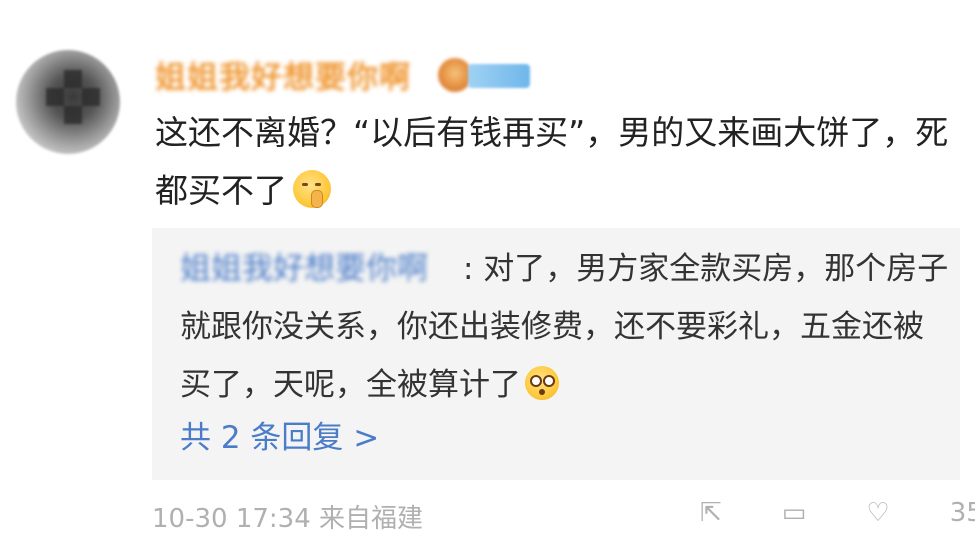  What do you see at coordinates (837, 513) in the screenshot?
I see `comment-actions: ⇱ ▭ ♡ 35` at bounding box center [837, 513].